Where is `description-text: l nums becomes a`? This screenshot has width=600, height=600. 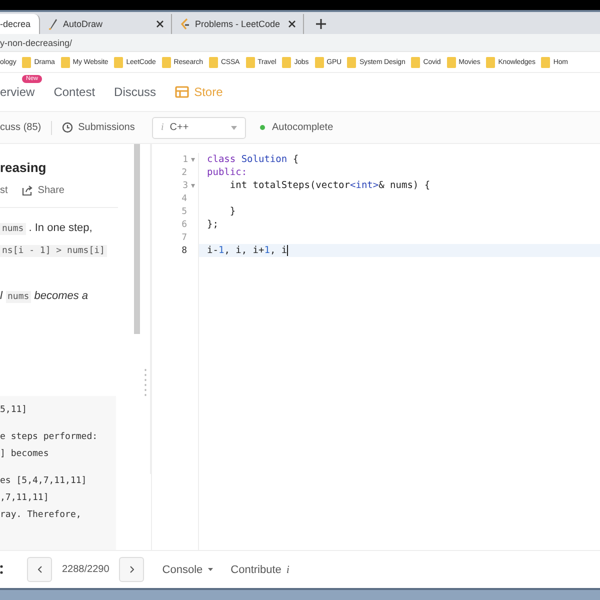
description-text: l nums becomes a is located at coordinates (45, 297).